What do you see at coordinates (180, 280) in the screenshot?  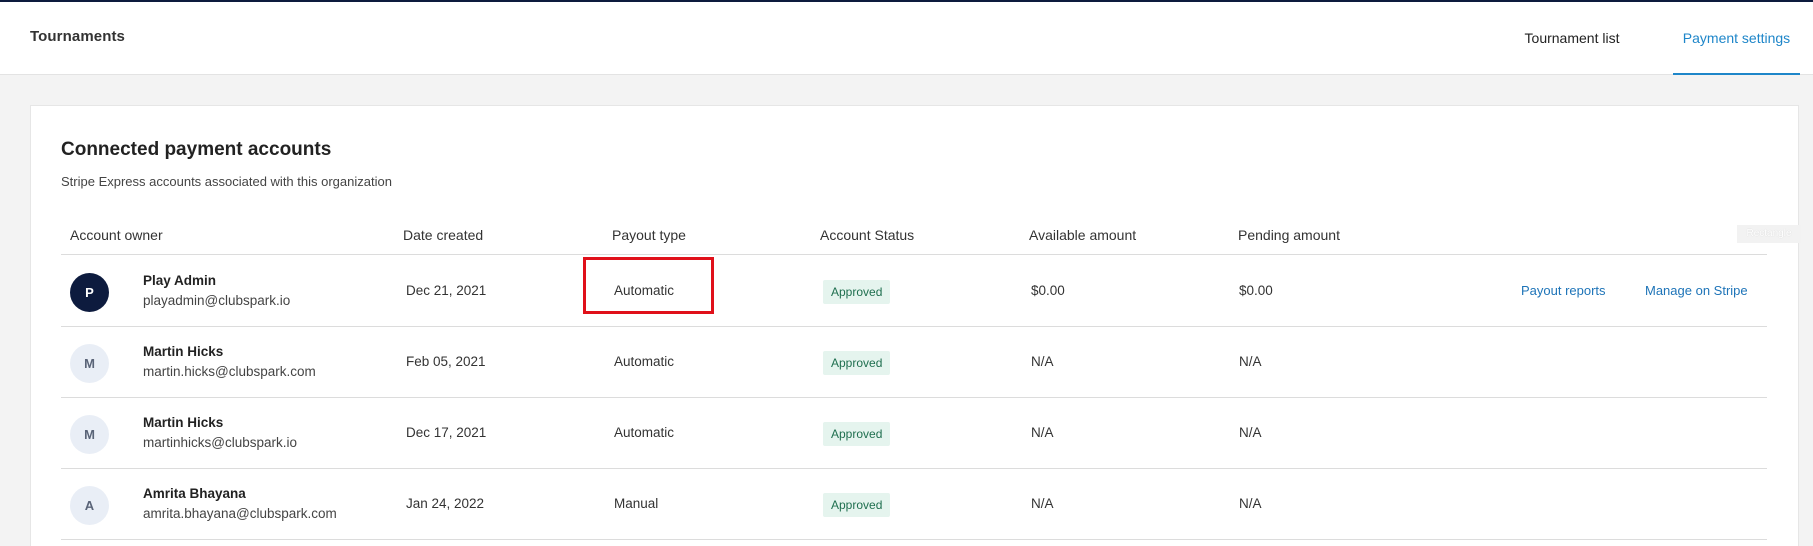 I see `owner-name: Play Admin` at bounding box center [180, 280].